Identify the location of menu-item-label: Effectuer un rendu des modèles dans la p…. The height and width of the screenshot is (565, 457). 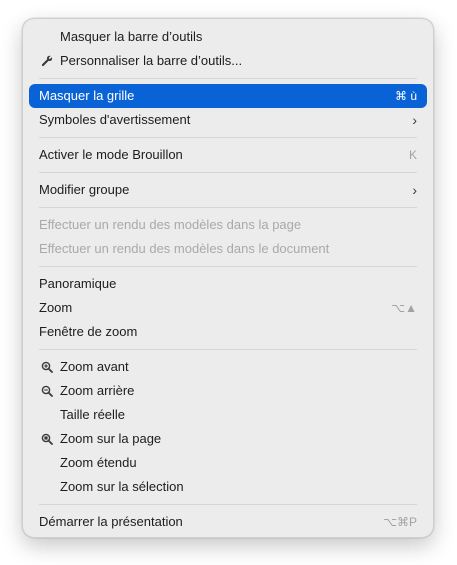
(170, 224).